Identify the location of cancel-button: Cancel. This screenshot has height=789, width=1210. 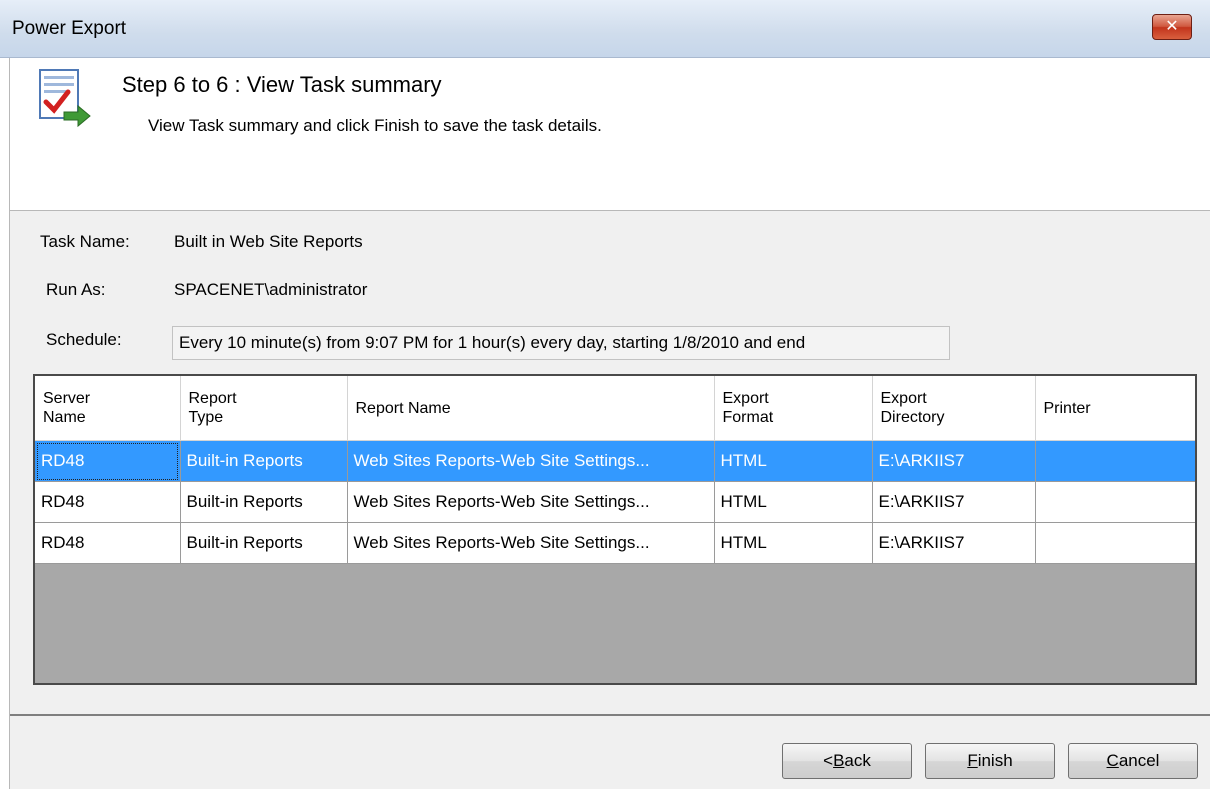
(1133, 761).